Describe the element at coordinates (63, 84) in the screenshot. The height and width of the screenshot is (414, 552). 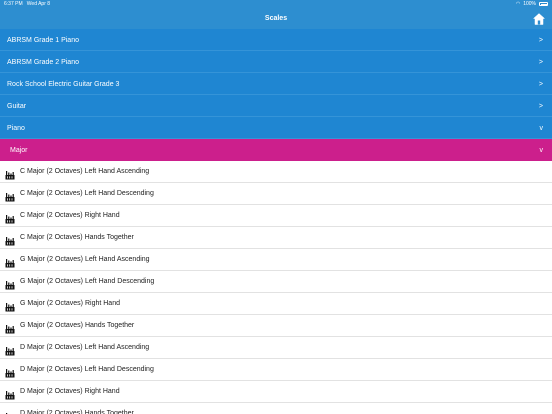
I see `category-label: Rock School Electric Guitar Grade 3` at that location.